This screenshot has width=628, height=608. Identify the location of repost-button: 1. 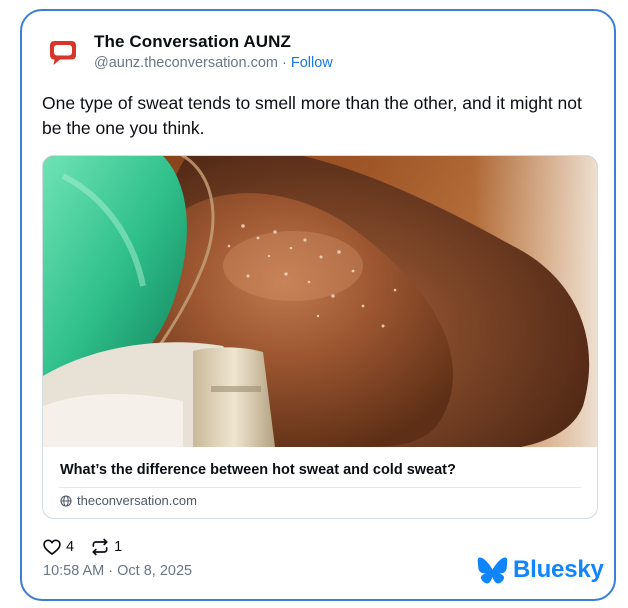
(106, 547).